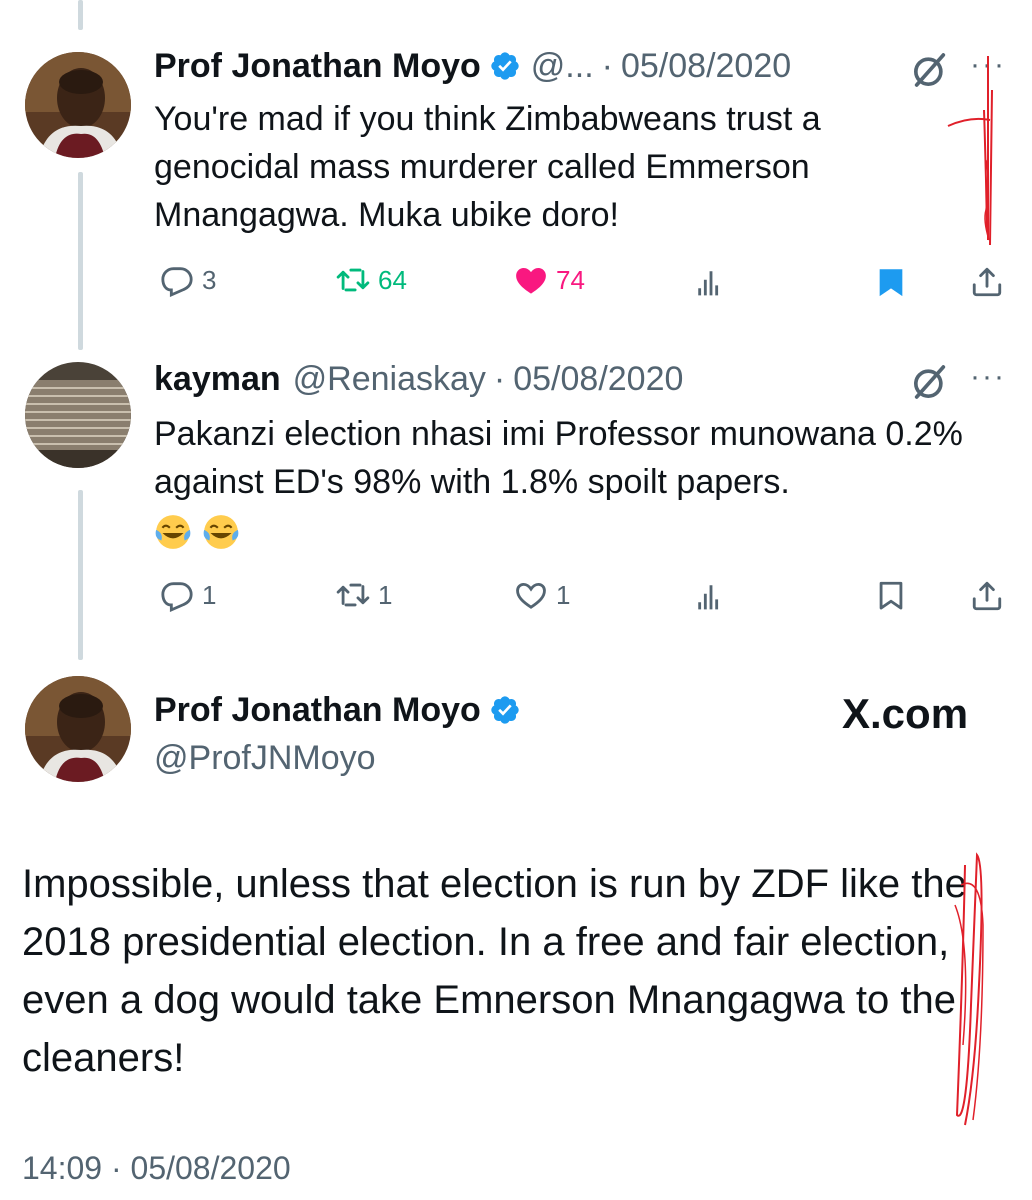 This screenshot has height=1200, width=1032. Describe the element at coordinates (209, 279) in the screenshot. I see `reply-count: 3` at that location.